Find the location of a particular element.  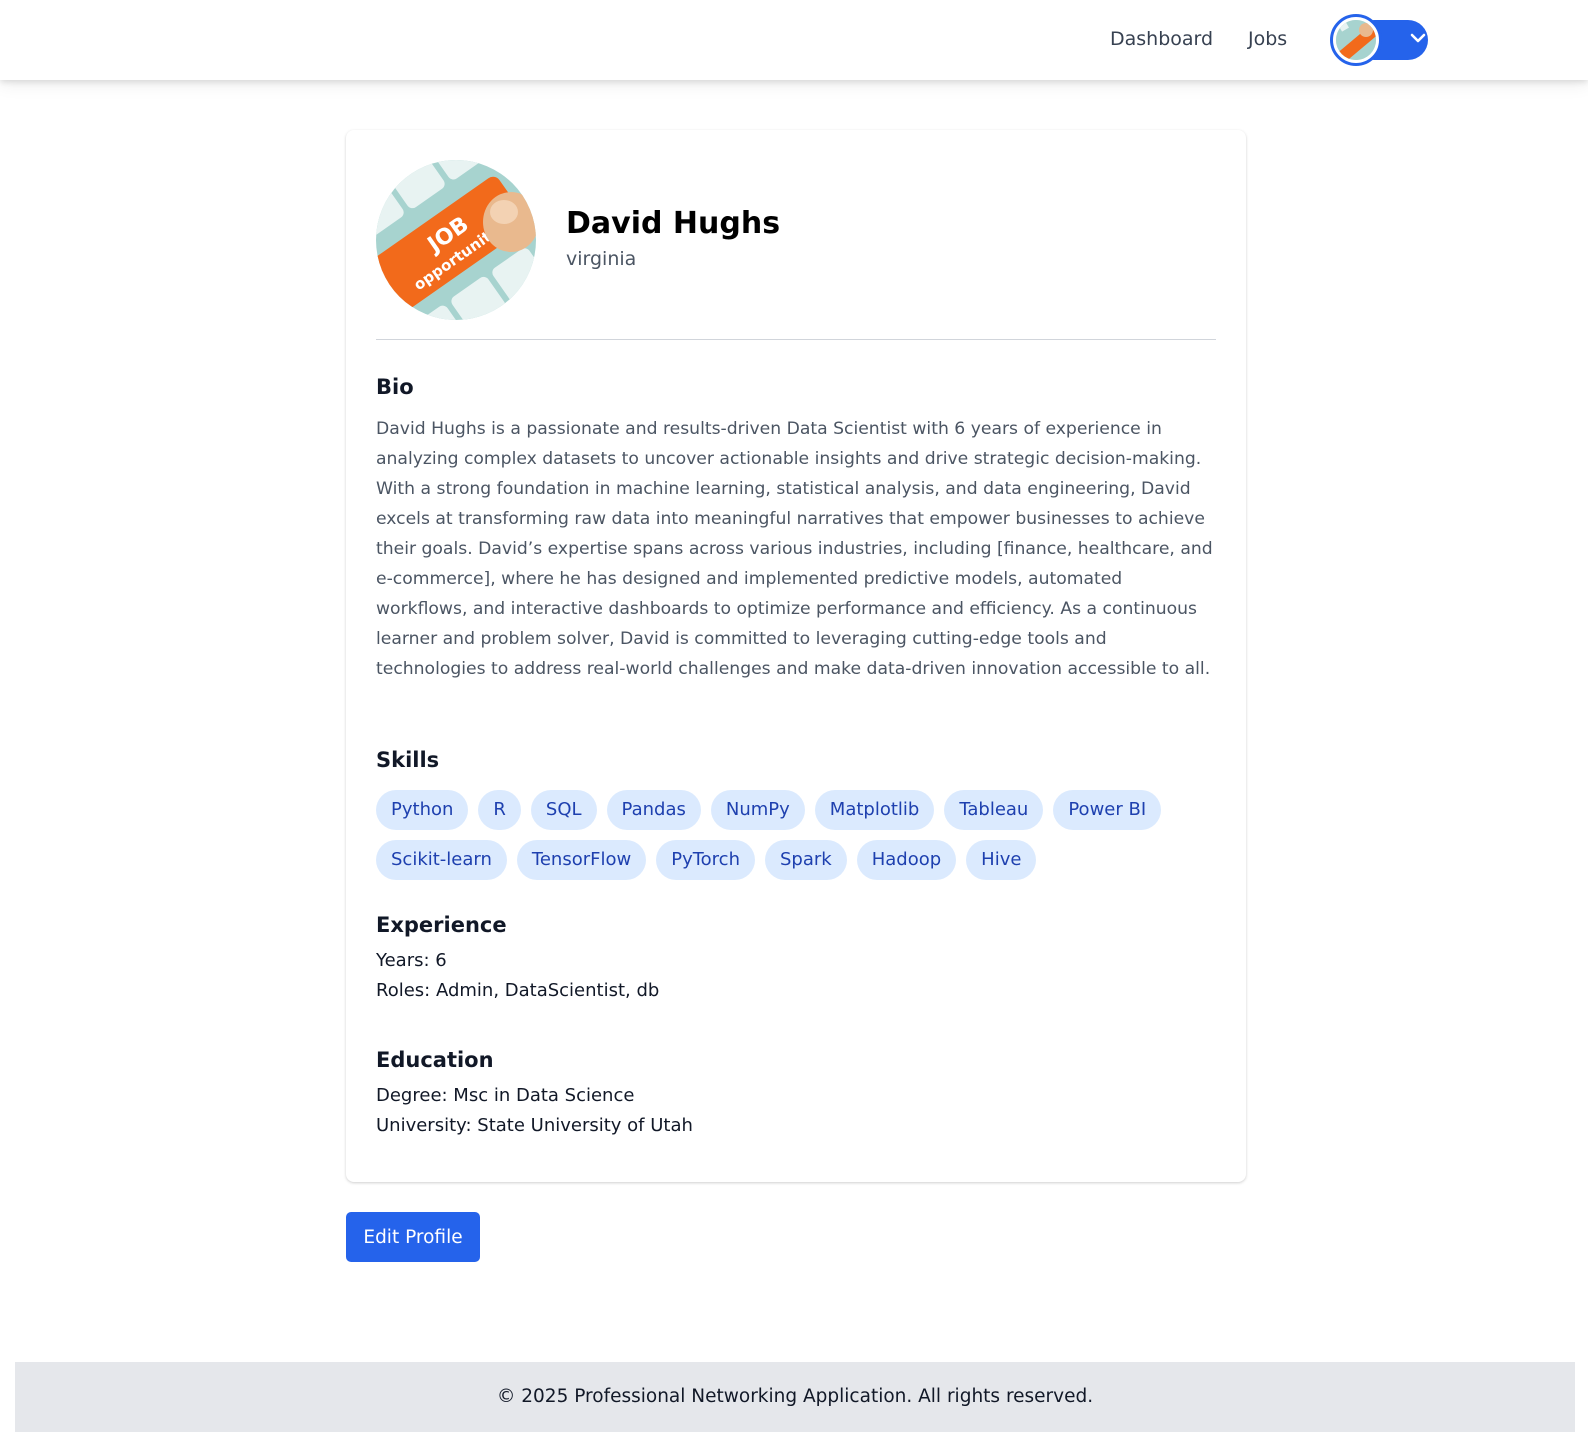

education-university: University: State University of Utah is located at coordinates (534, 1125).